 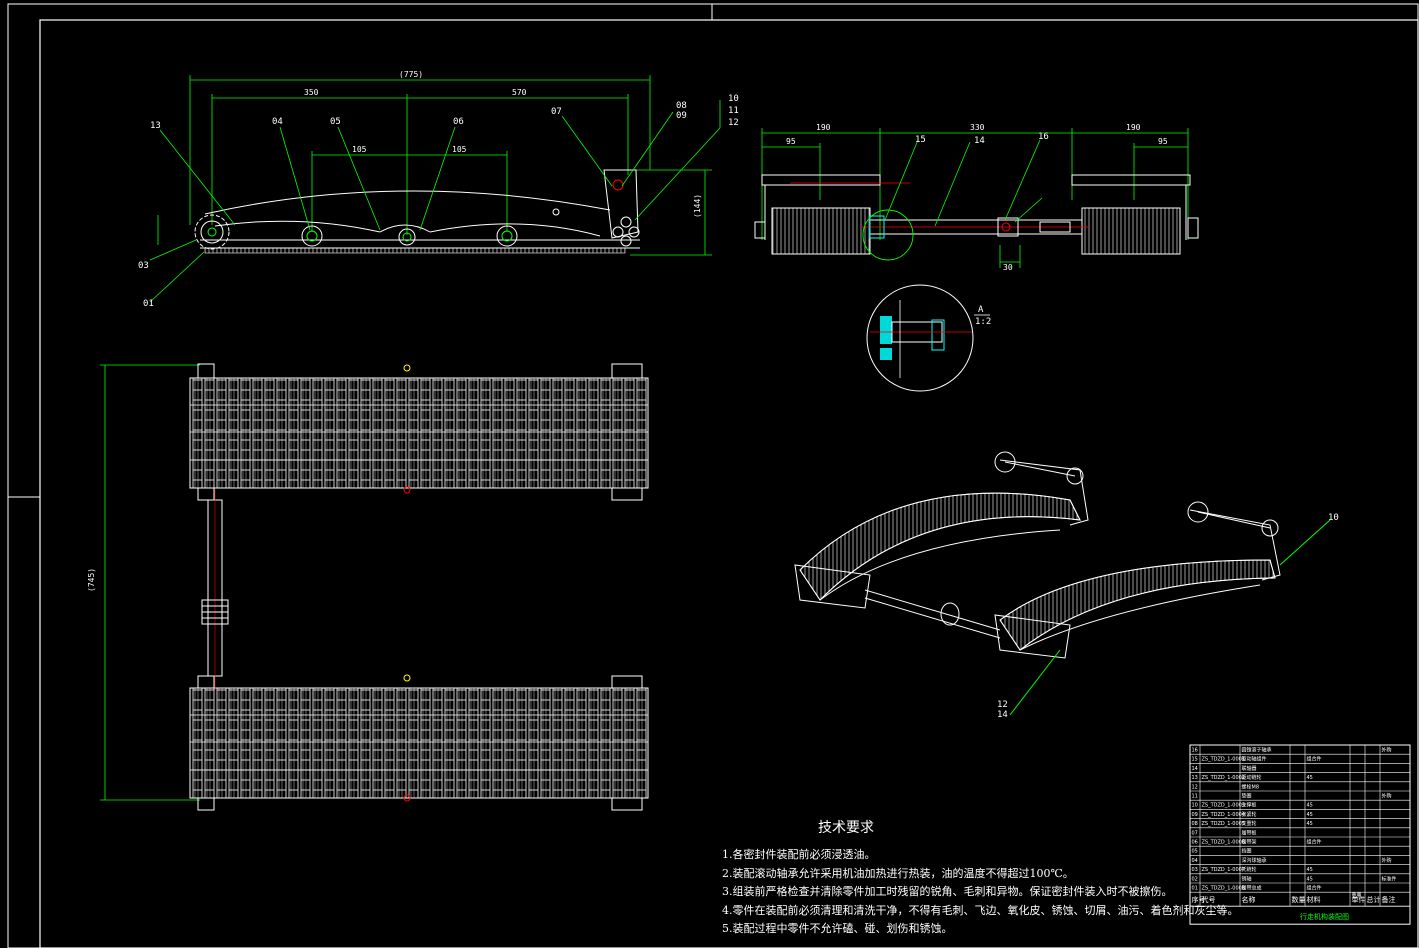 What do you see at coordinates (459, 149) in the screenshot?
I see `dim-inner-right: 105` at bounding box center [459, 149].